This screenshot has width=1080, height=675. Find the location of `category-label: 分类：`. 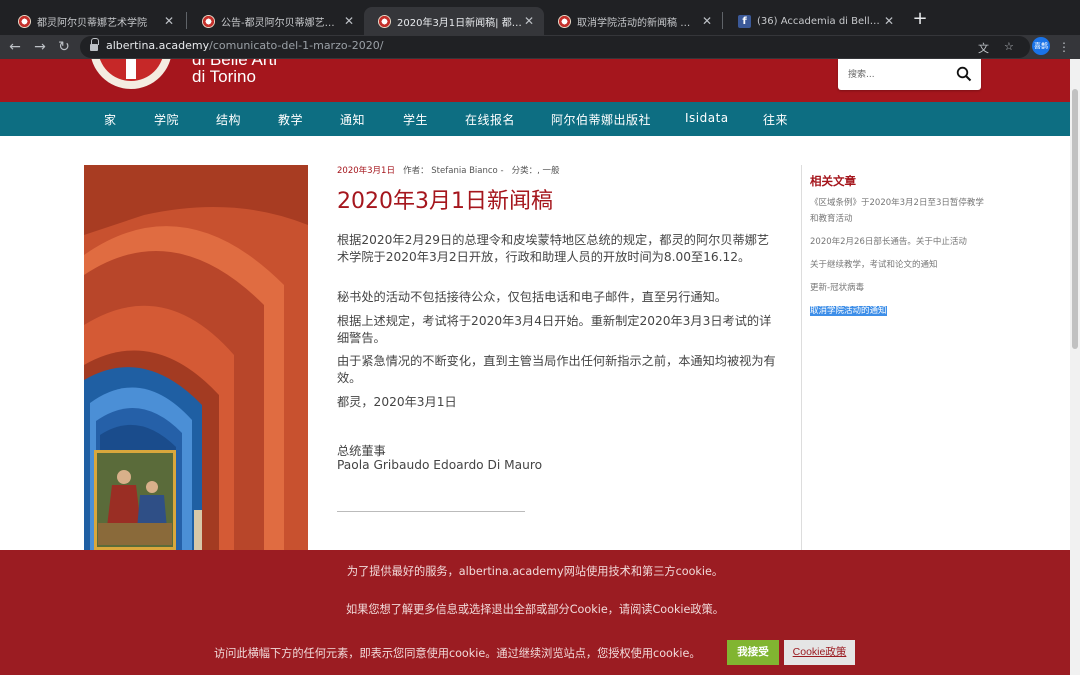

category-label: 分类： is located at coordinates (524, 171).